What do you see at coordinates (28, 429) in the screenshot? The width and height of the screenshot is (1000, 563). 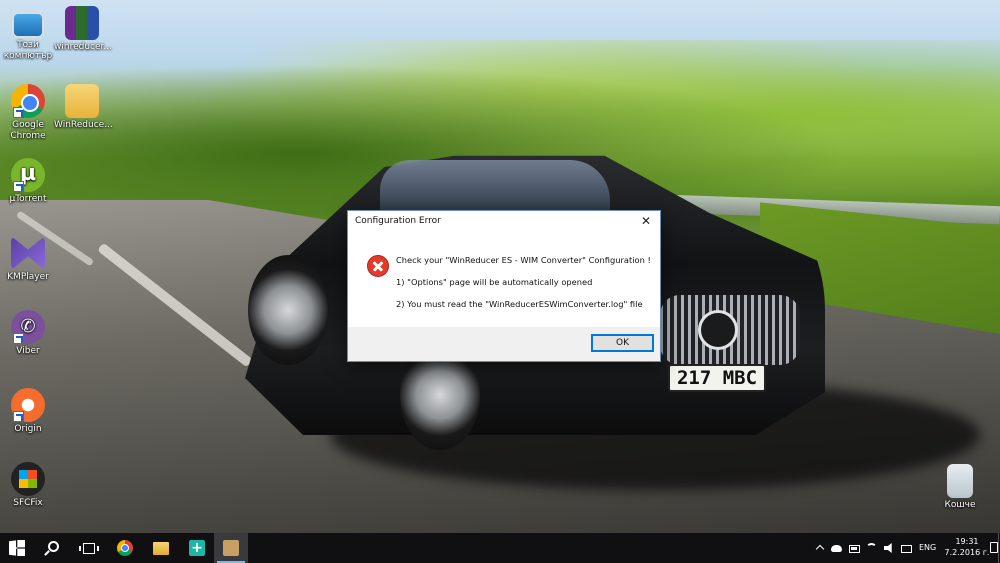 I see `desktop-icon-label: Origin` at bounding box center [28, 429].